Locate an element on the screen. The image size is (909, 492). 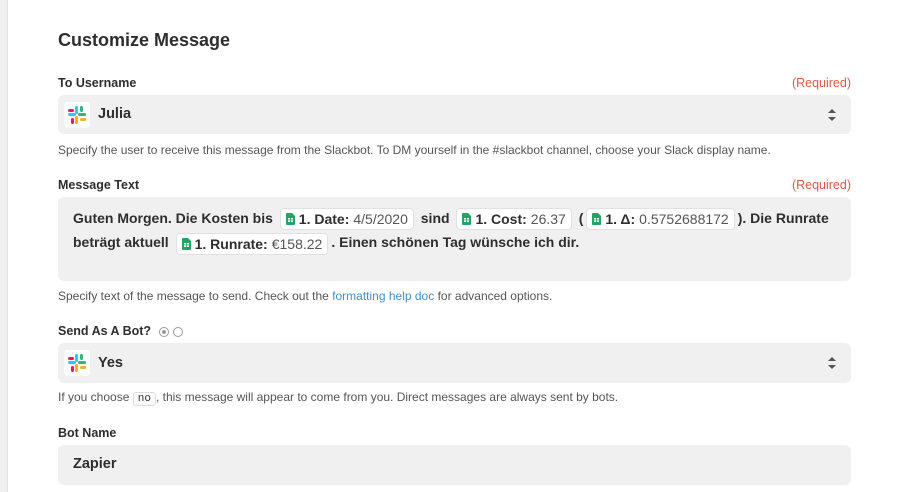
send-as-bot-select: Yes is located at coordinates (454, 363).